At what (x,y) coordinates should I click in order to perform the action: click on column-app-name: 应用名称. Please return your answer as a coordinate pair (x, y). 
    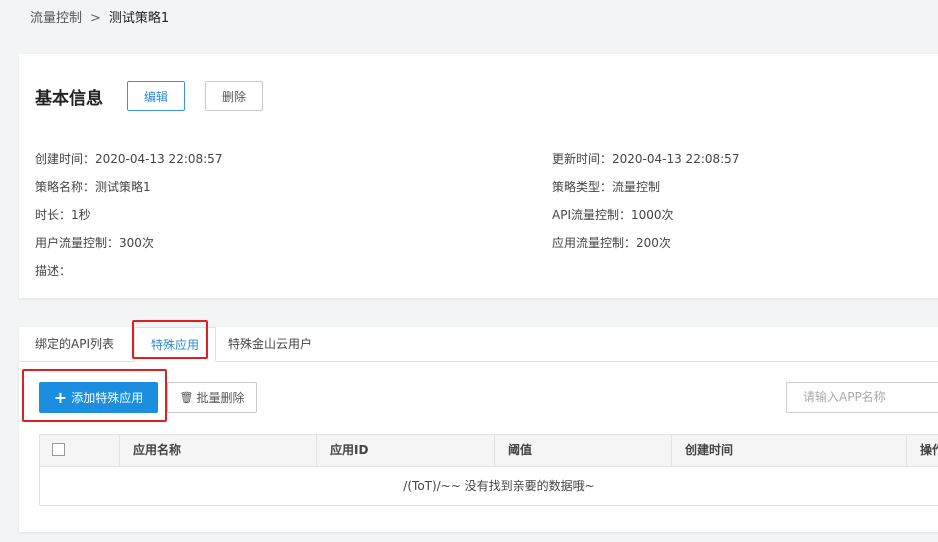
    Looking at the image, I should click on (157, 450).